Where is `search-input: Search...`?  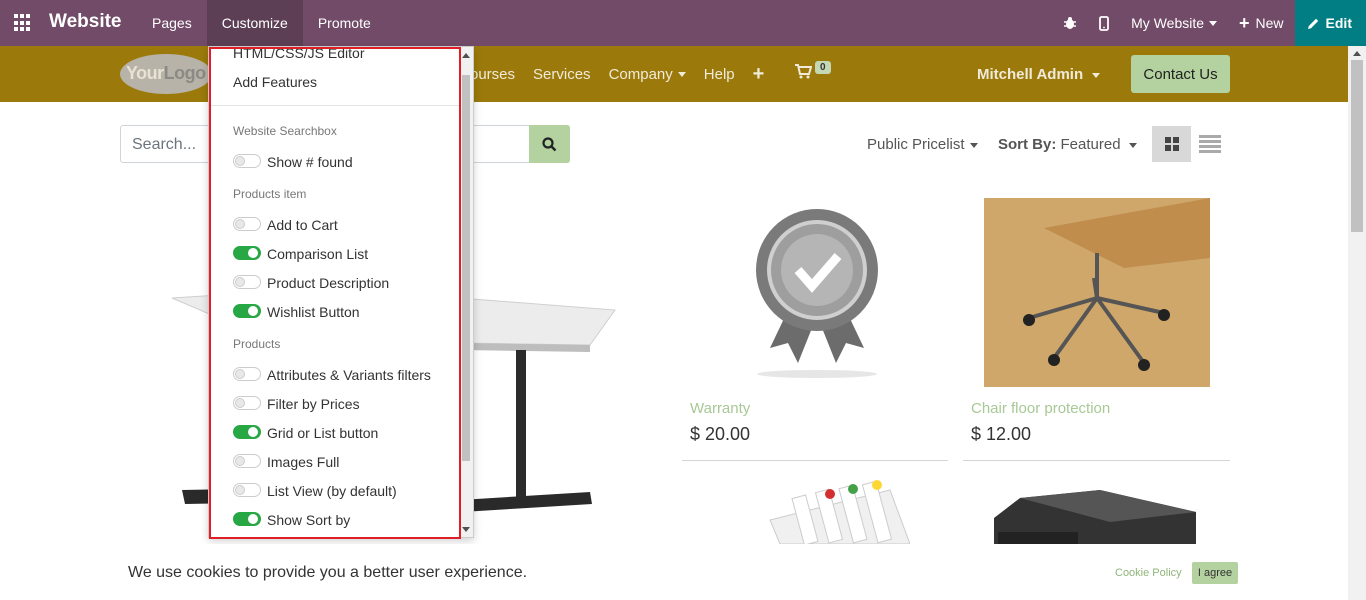 search-input: Search... is located at coordinates (164, 145).